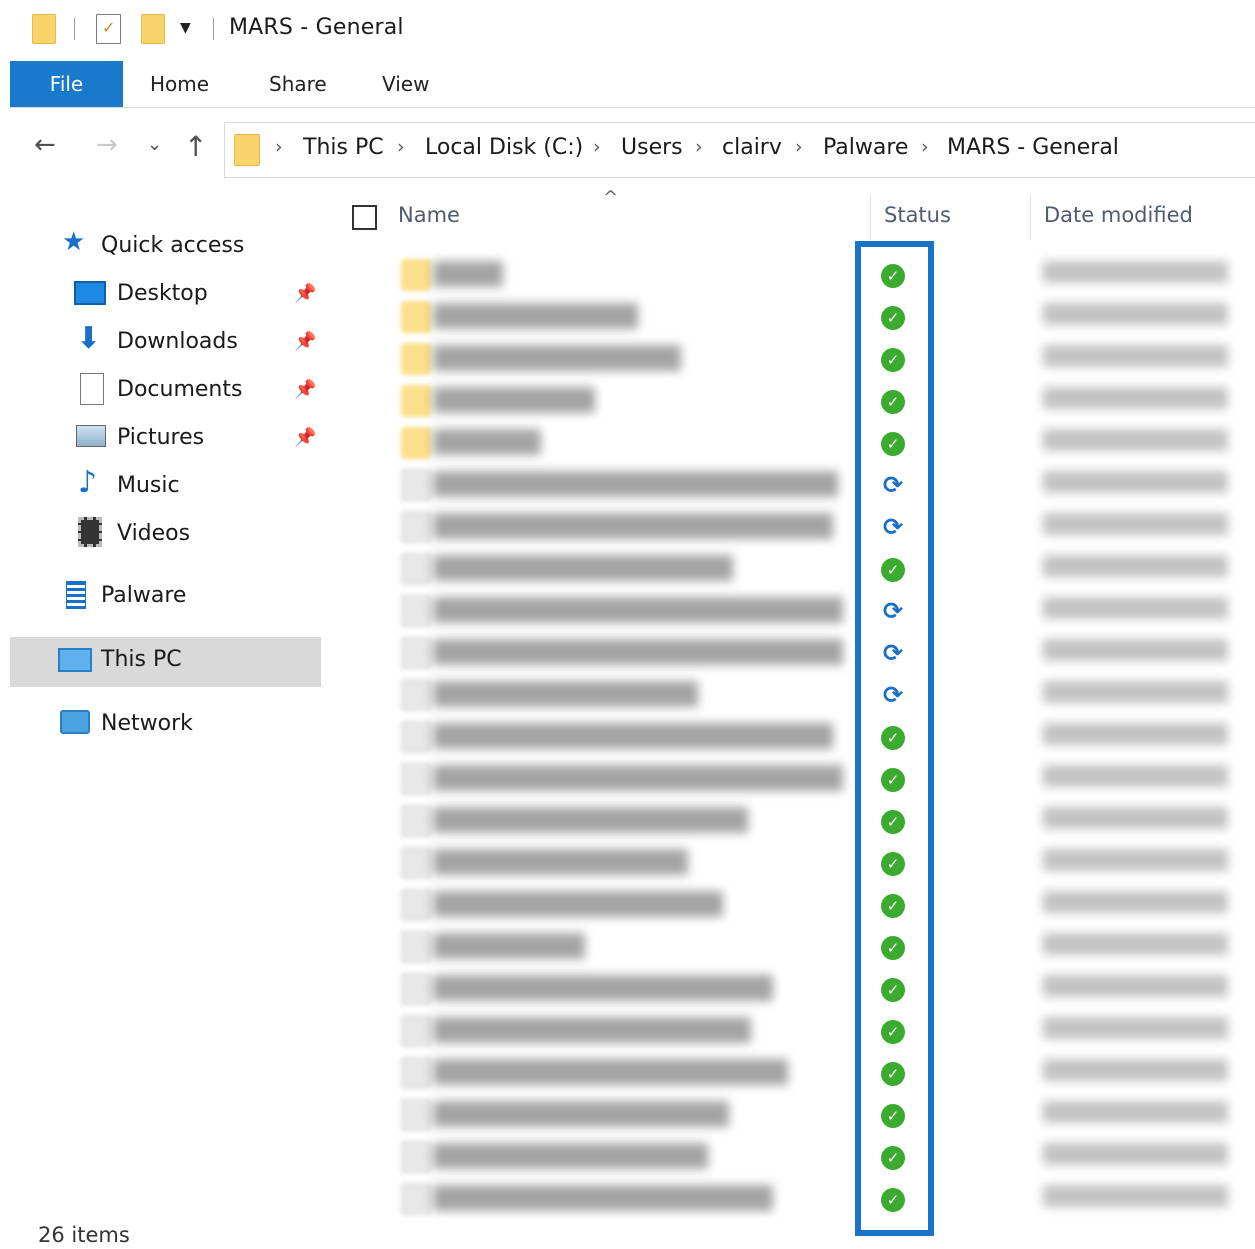 The image size is (1255, 1249). I want to click on nav-label: Pictures, so click(161, 437).